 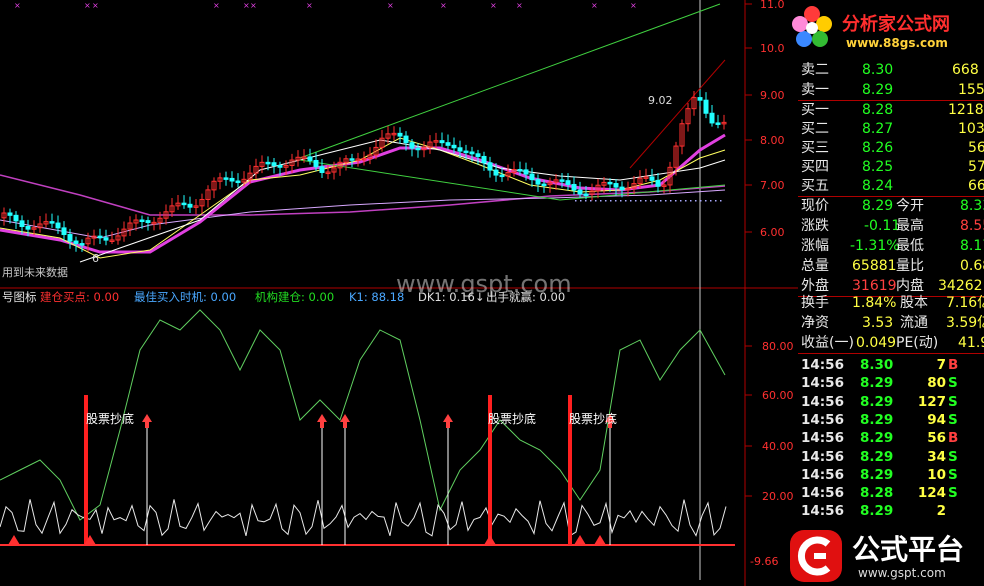 I want to click on price-axis-label: 6.00, so click(x=772, y=232).